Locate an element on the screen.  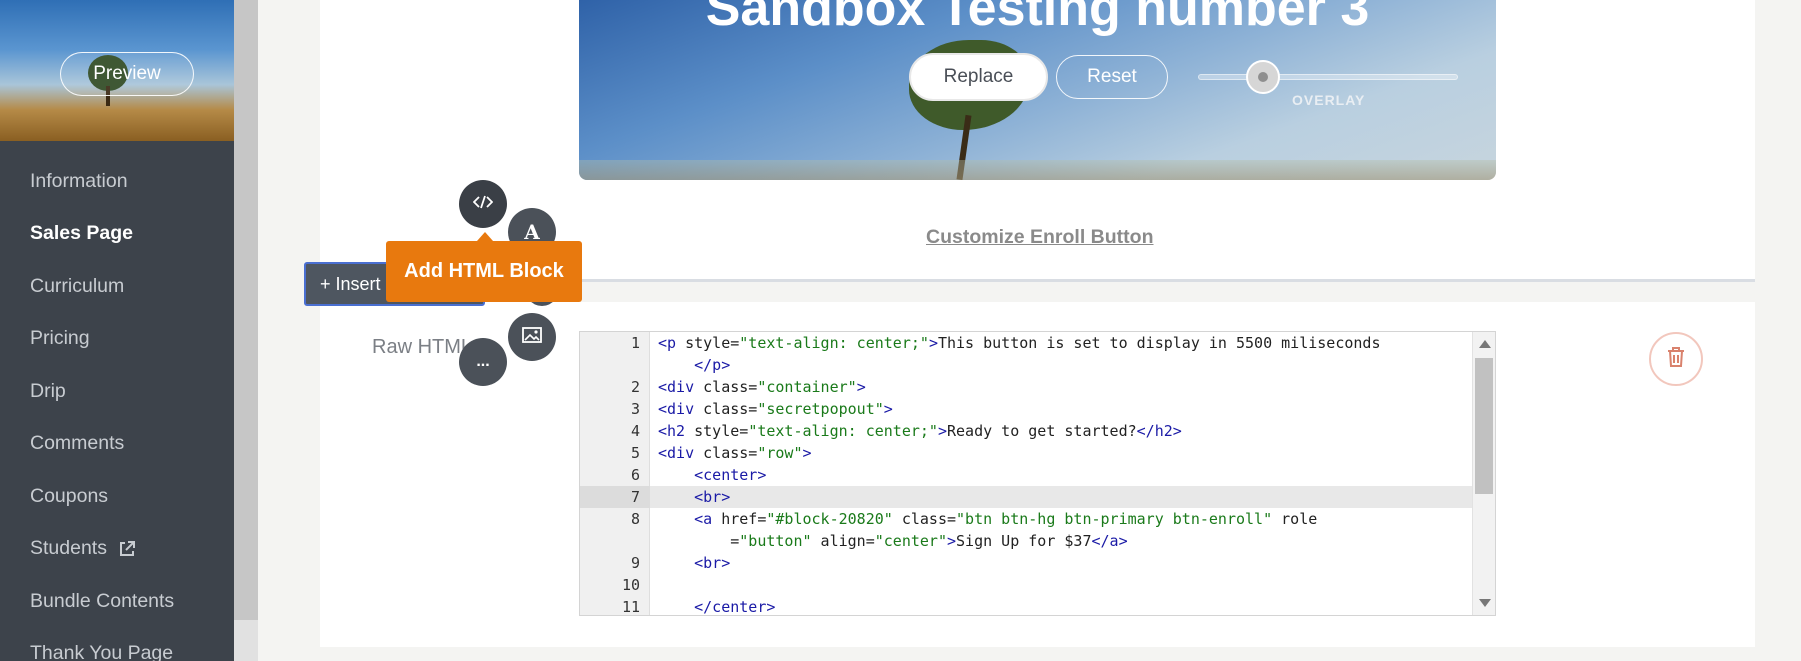
course-thumbnail: Preview is located at coordinates (117, 70).